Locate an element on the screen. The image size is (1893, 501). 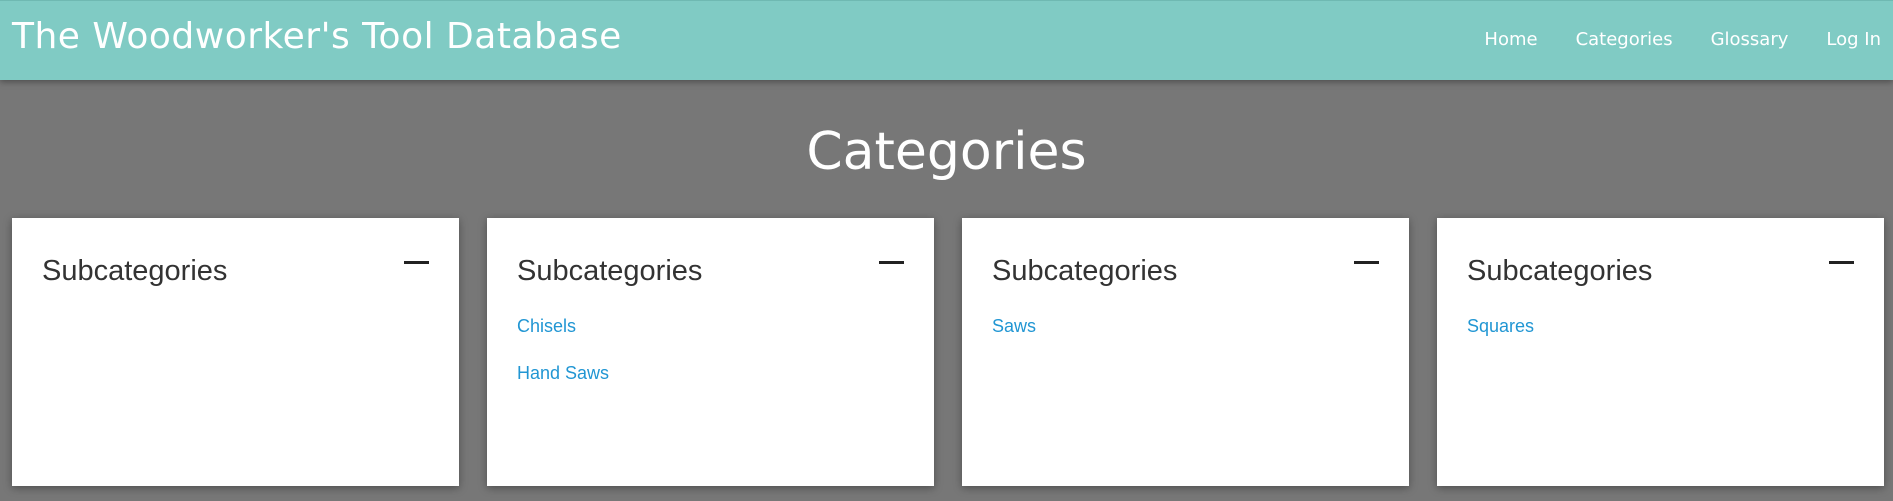
nav-glossary-link: Glossary is located at coordinates (1750, 39).